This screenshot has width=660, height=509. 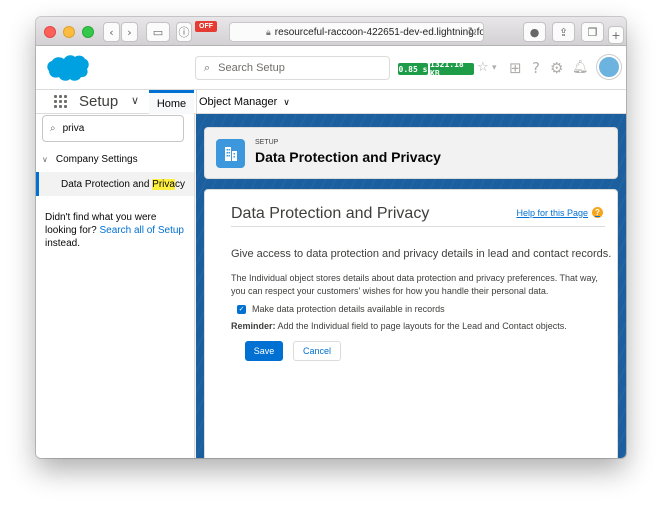 What do you see at coordinates (267, 142) in the screenshot?
I see `page-header-eyebrow: SETUP` at bounding box center [267, 142].